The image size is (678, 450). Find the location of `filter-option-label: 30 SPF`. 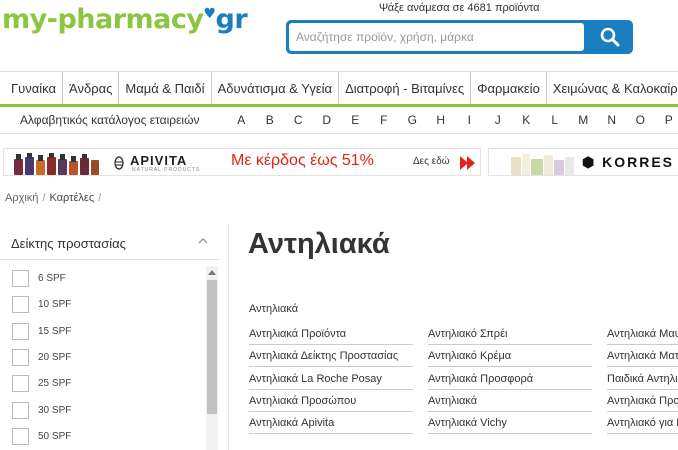

filter-option-label: 30 SPF is located at coordinates (55, 410).